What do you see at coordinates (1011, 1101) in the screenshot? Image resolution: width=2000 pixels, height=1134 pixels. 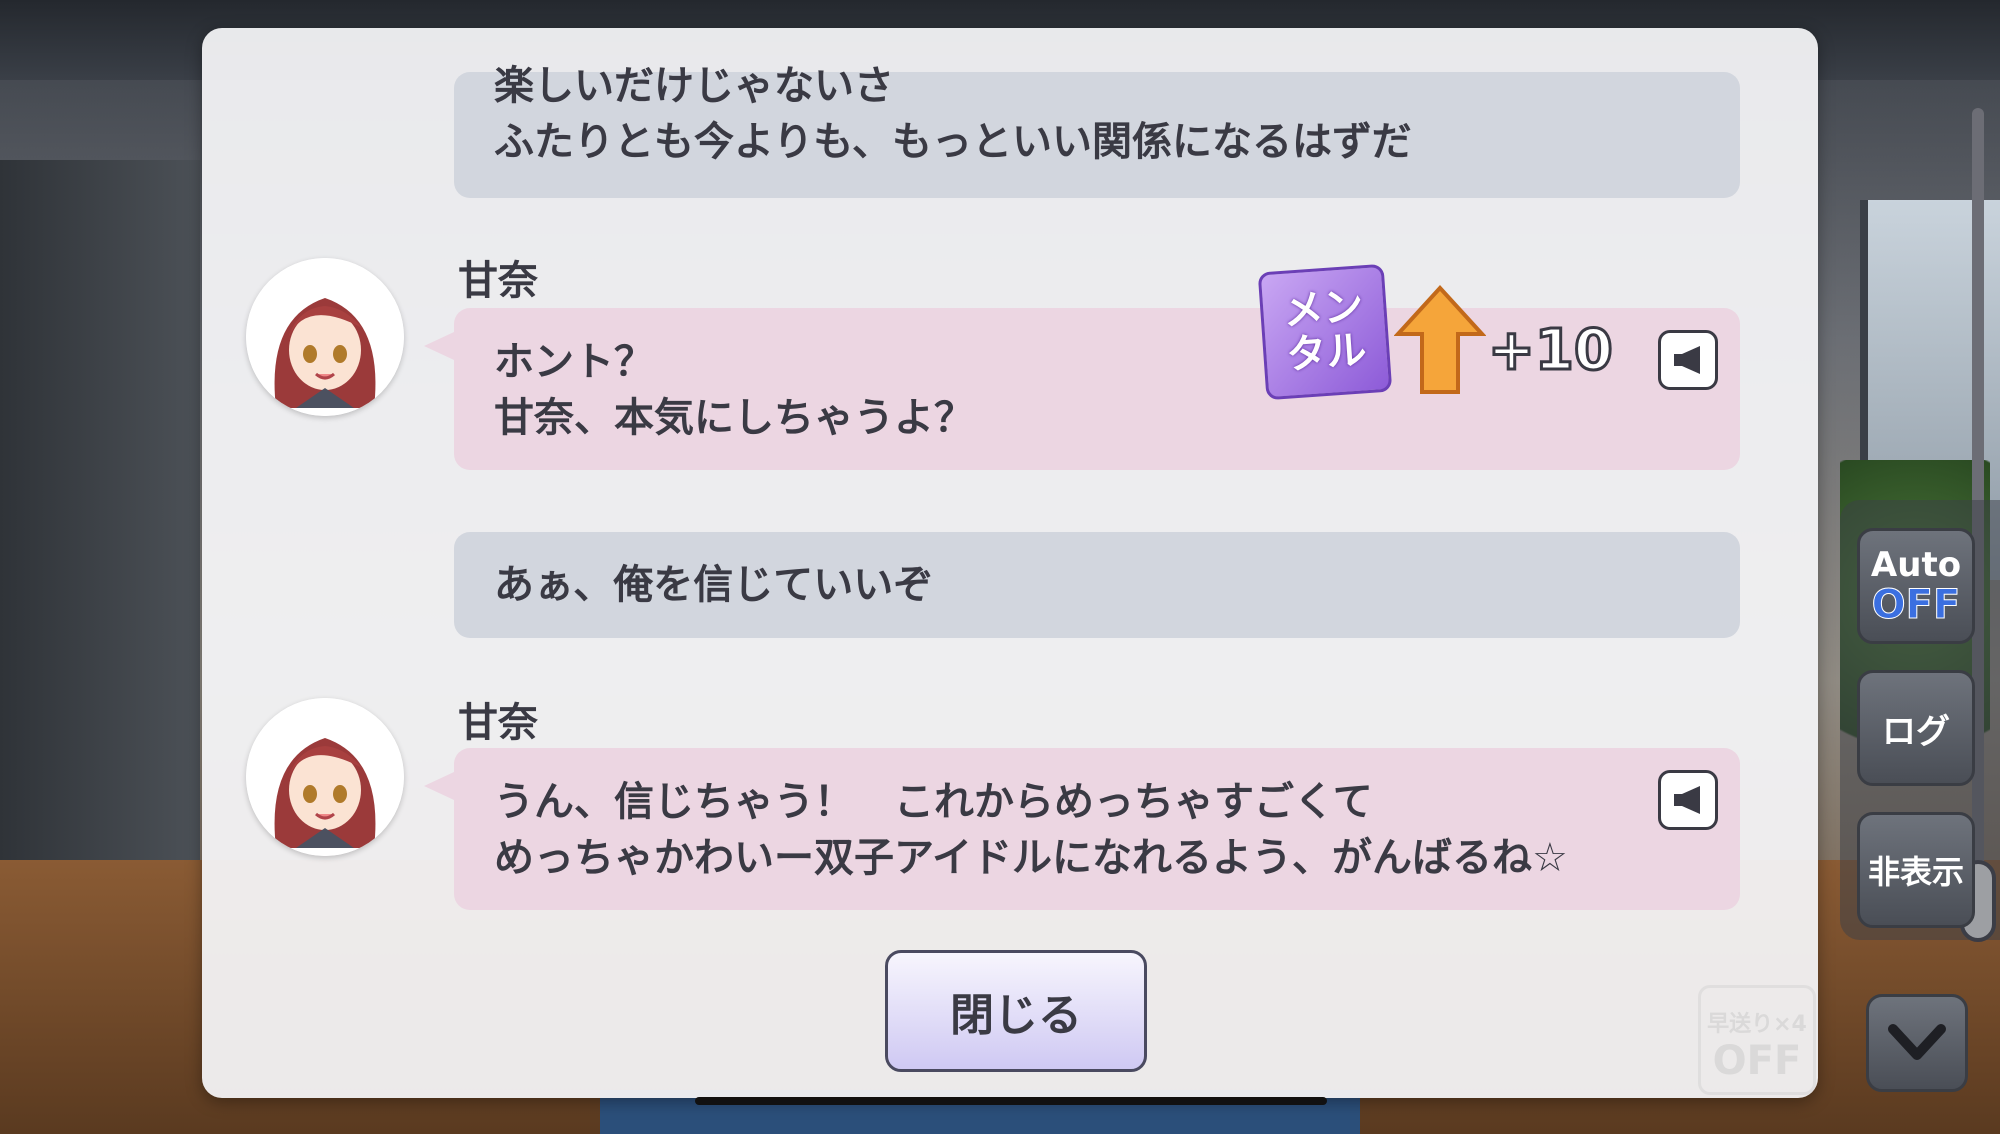 I see `home-indicator` at bounding box center [1011, 1101].